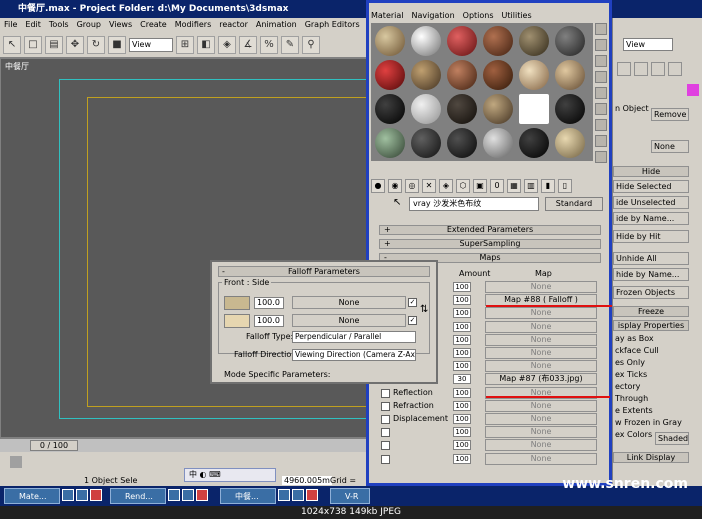 This screenshot has width=702, height=519. What do you see at coordinates (193, 25) in the screenshot?
I see `menu-modifiers: Modifiers` at bounding box center [193, 25].